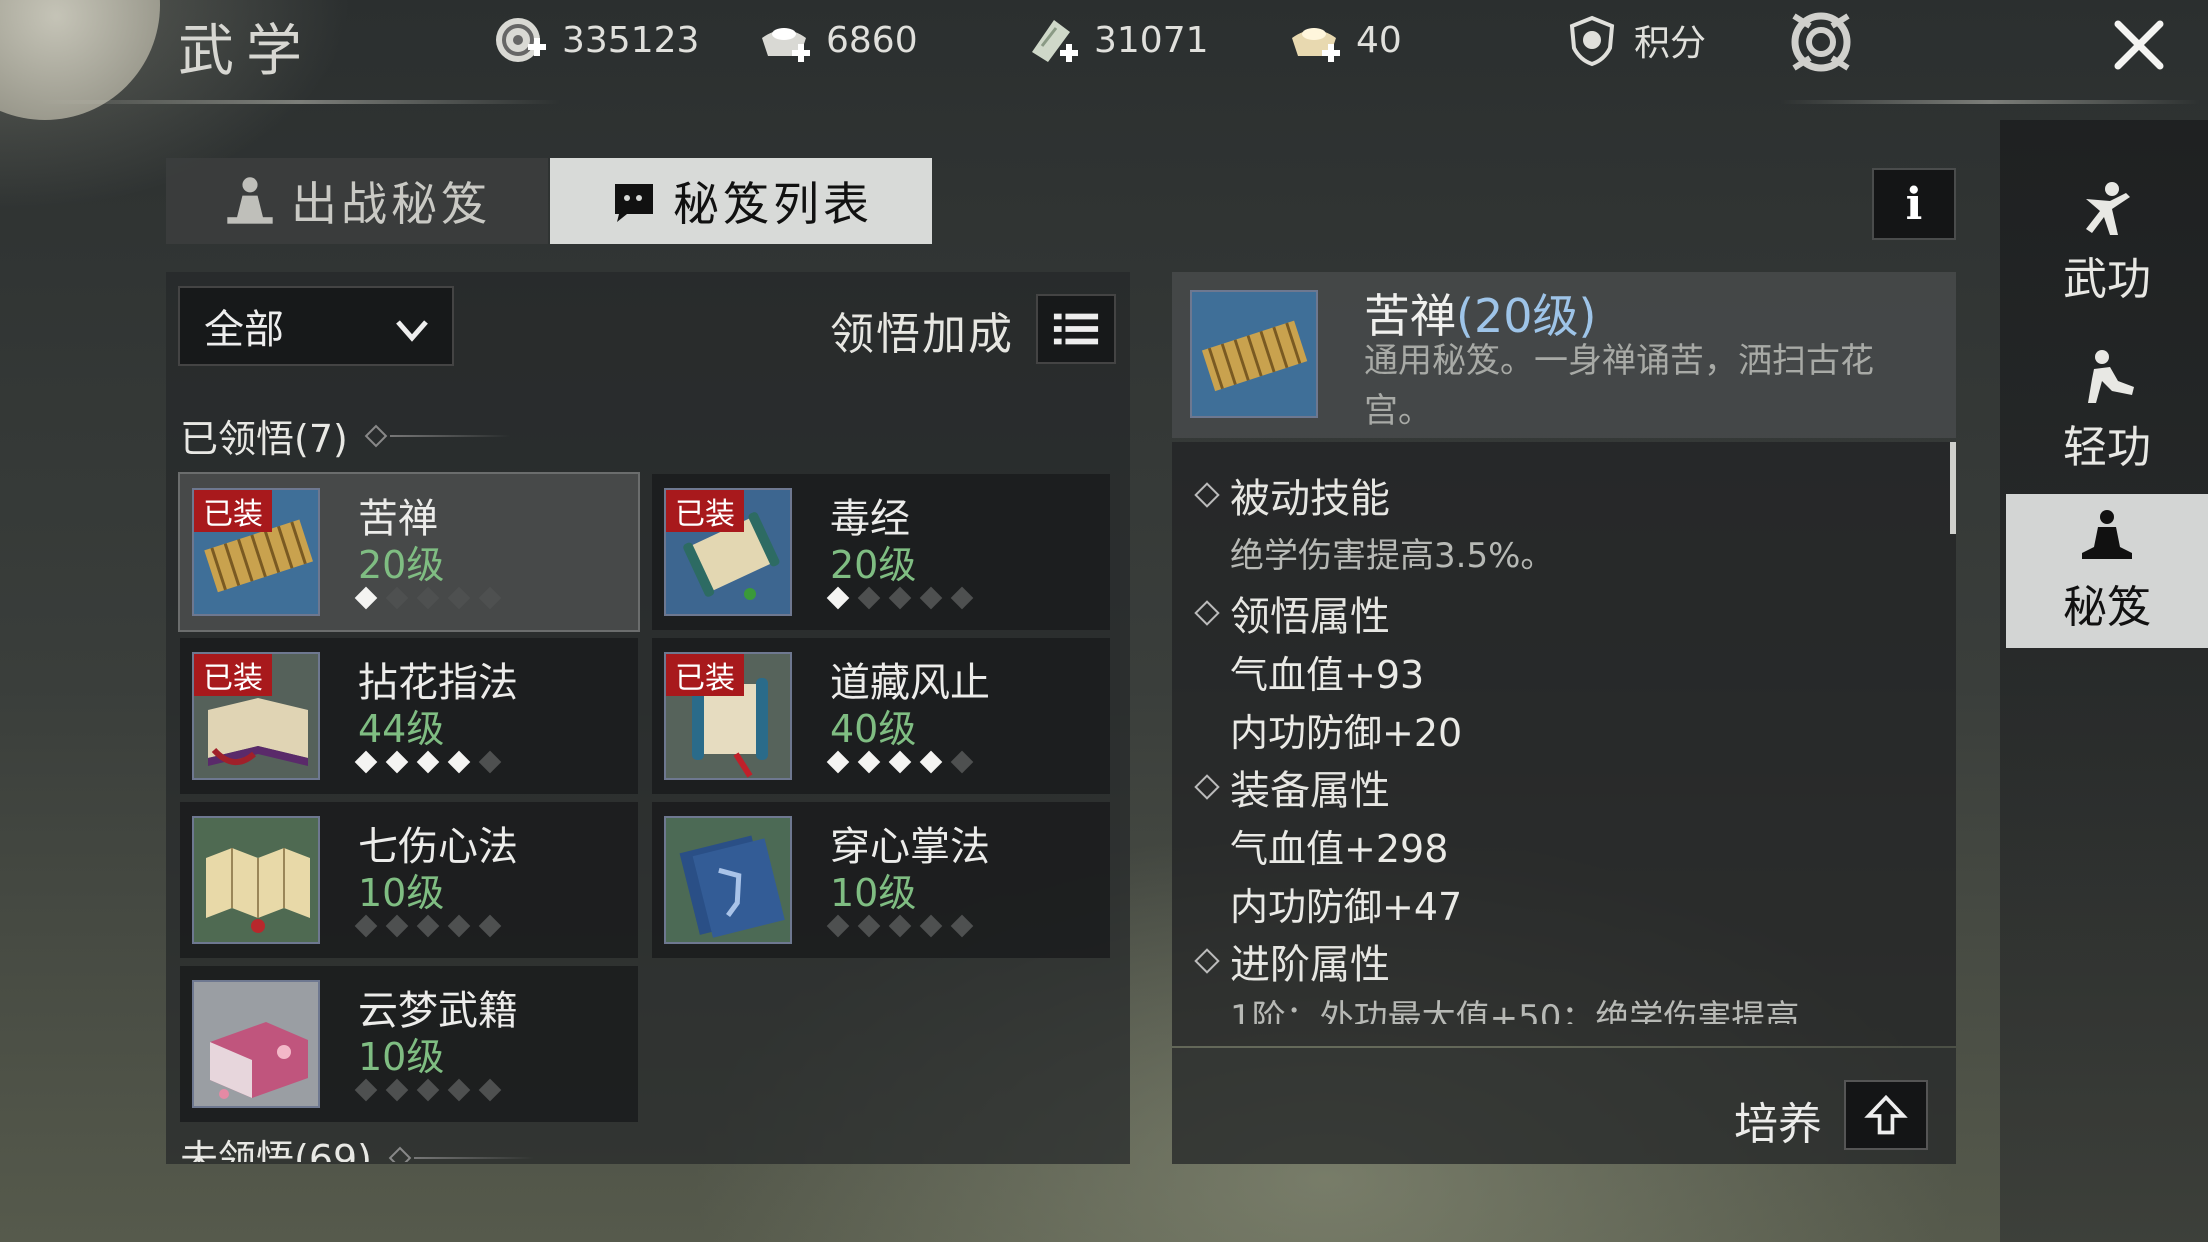  I want to click on manual-card-chuanxin: 穿心掌法 10级, so click(881, 880).